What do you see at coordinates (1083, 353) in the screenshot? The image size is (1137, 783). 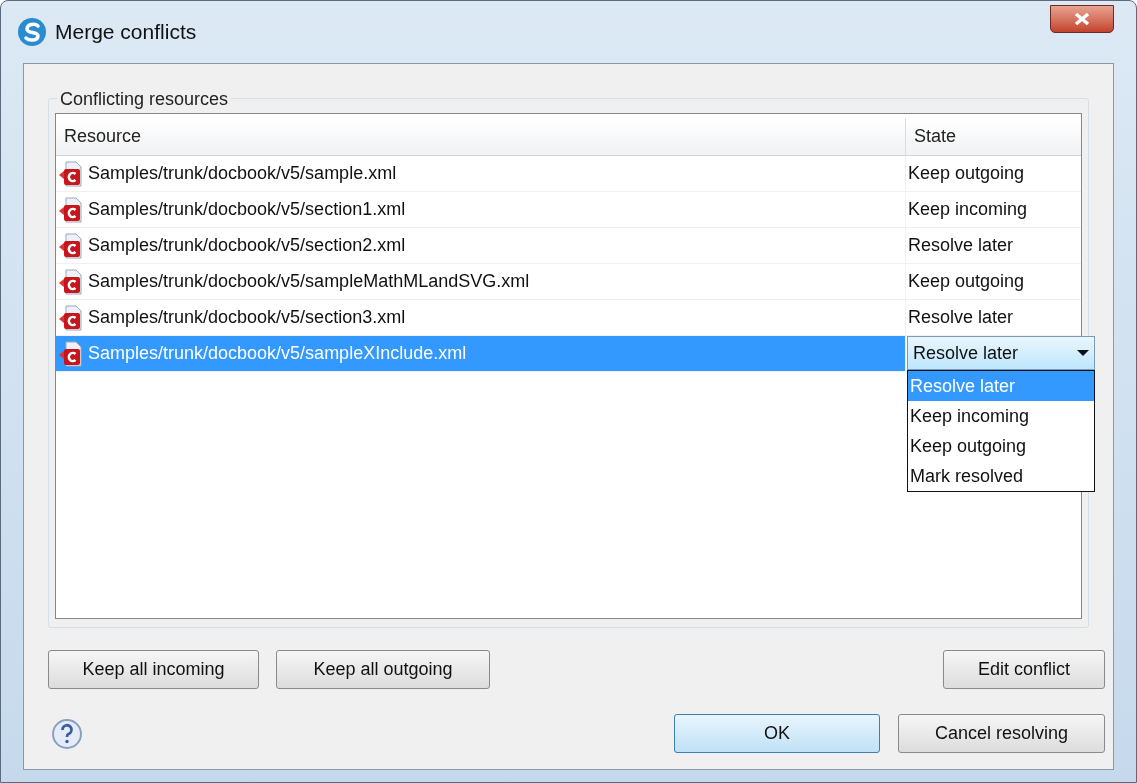 I see `caret-icon` at bounding box center [1083, 353].